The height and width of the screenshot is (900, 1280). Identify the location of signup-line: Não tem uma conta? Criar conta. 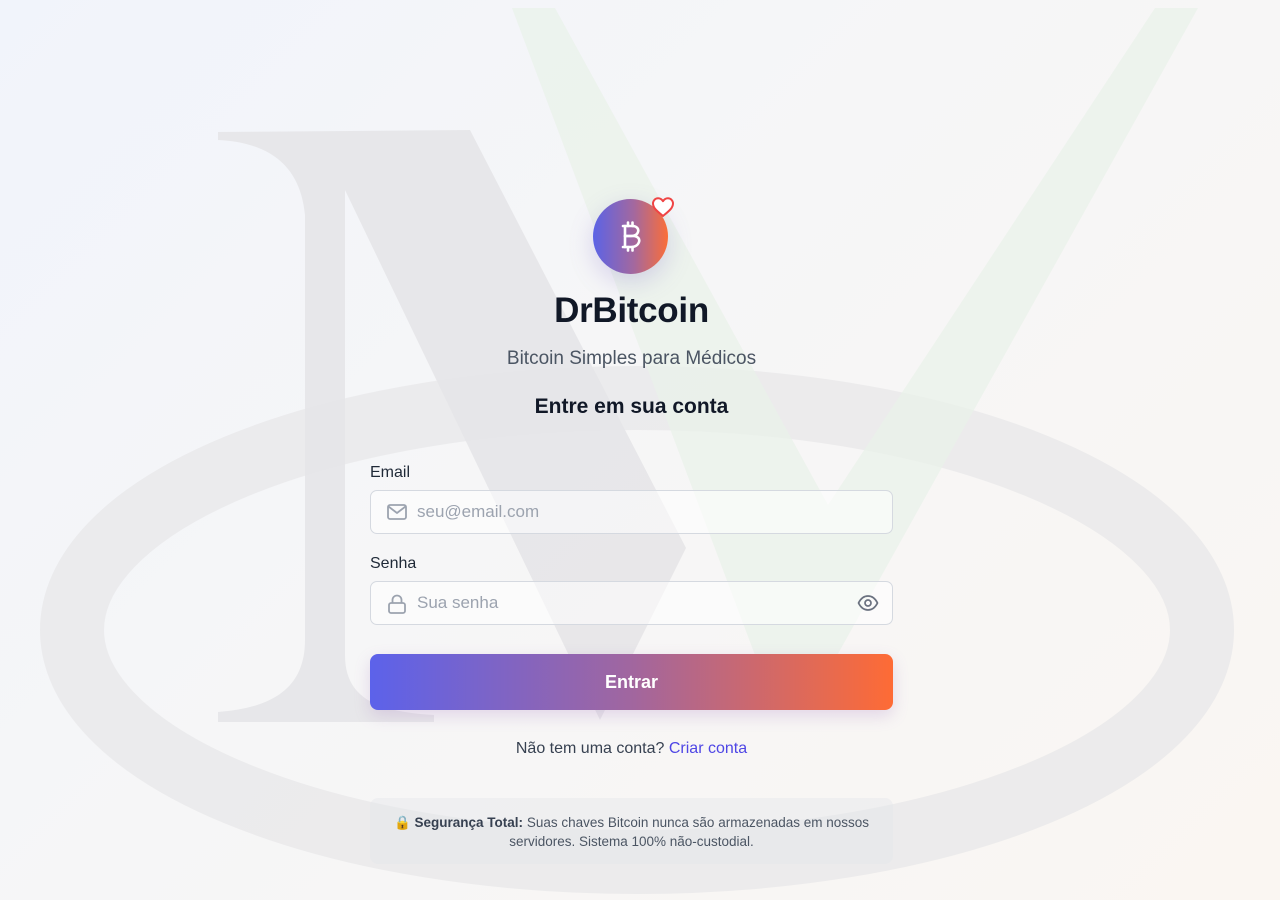
(631, 749).